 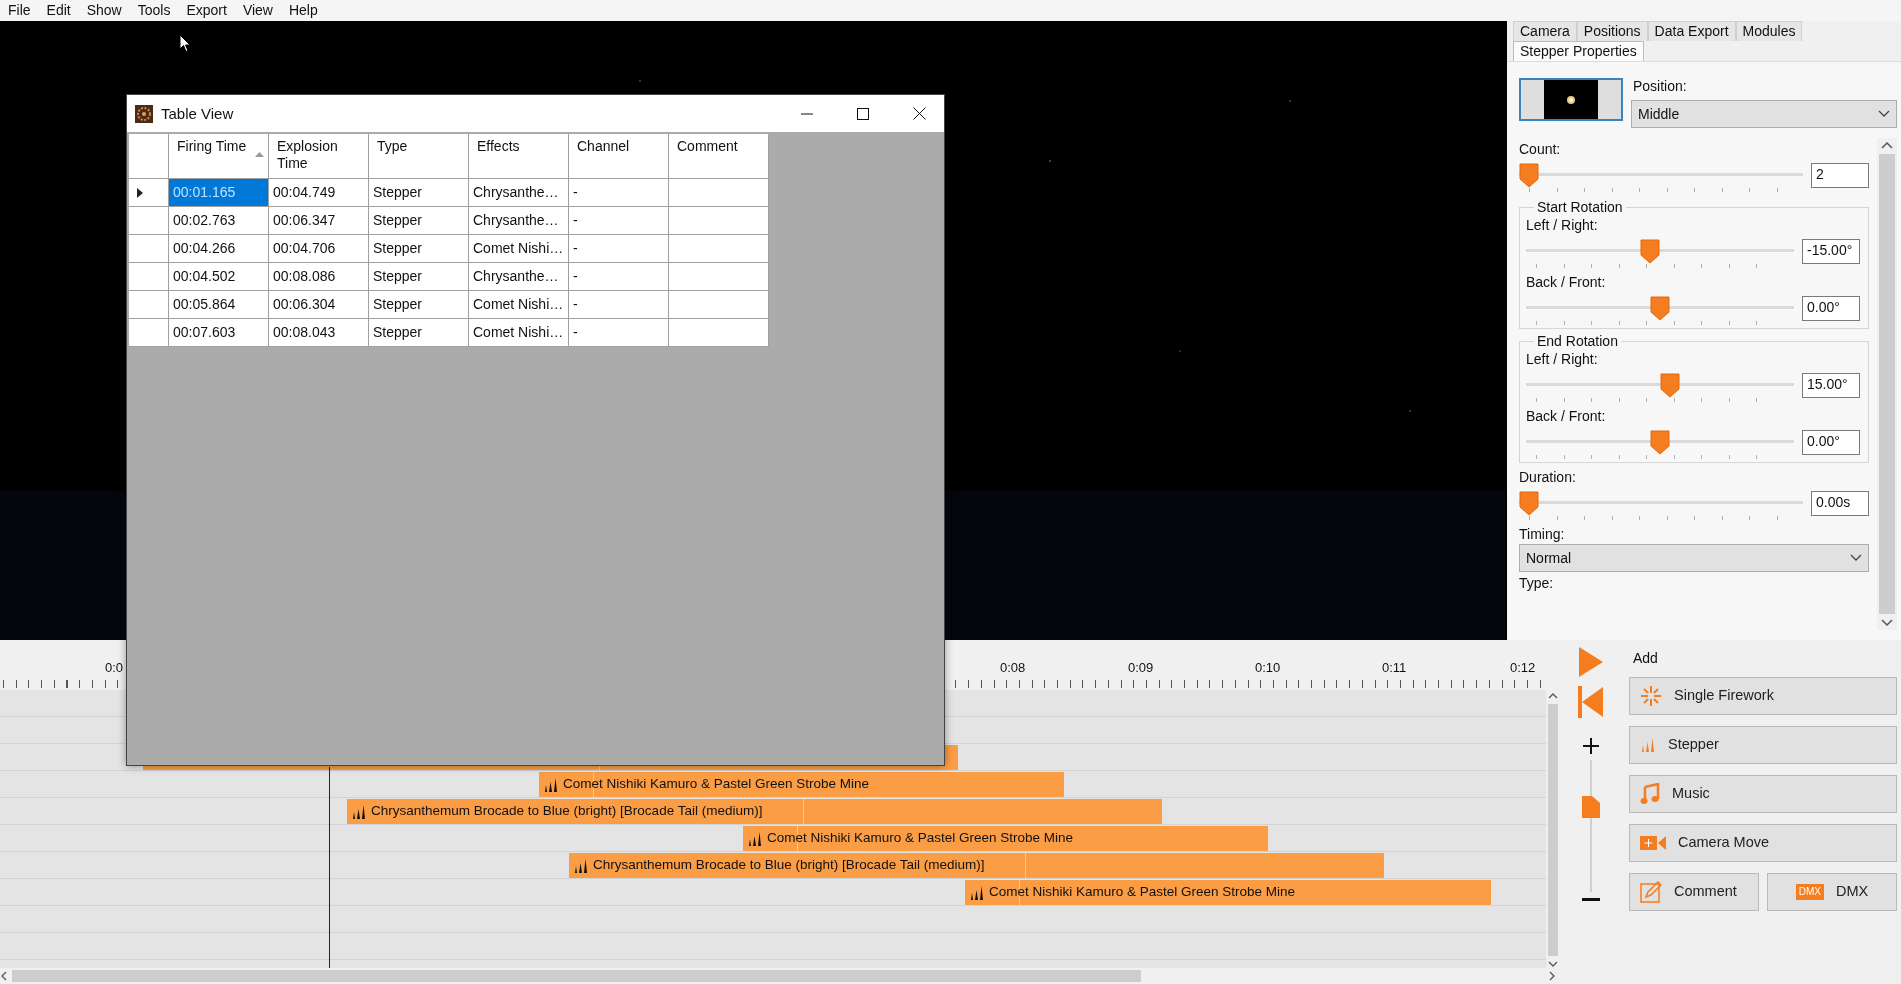 I want to click on menu-item: Help, so click(x=303, y=10).